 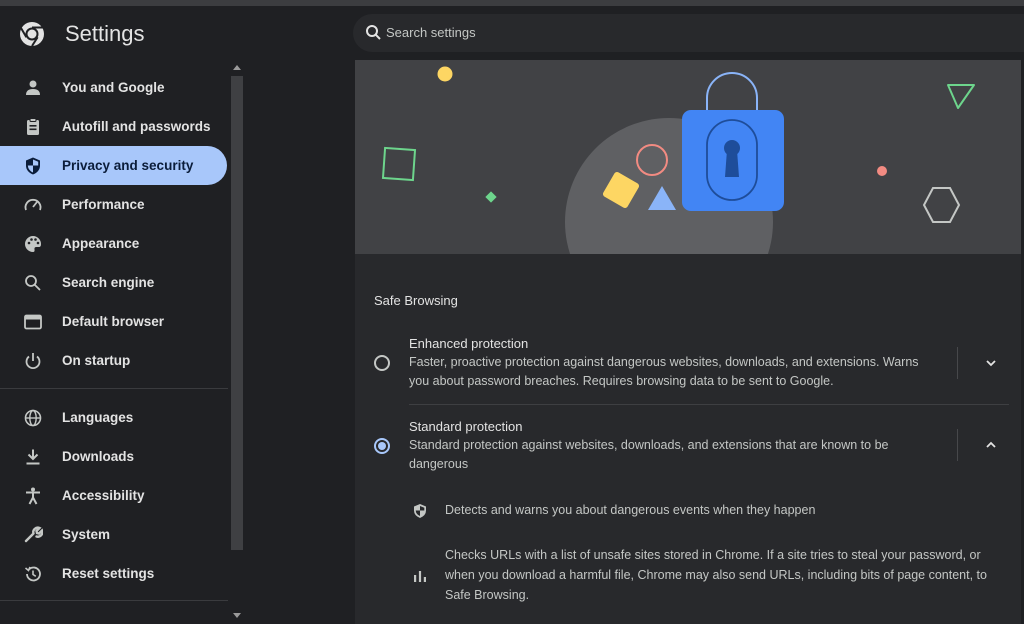 What do you see at coordinates (103, 204) in the screenshot?
I see `sidebar-item-label: Performance` at bounding box center [103, 204].